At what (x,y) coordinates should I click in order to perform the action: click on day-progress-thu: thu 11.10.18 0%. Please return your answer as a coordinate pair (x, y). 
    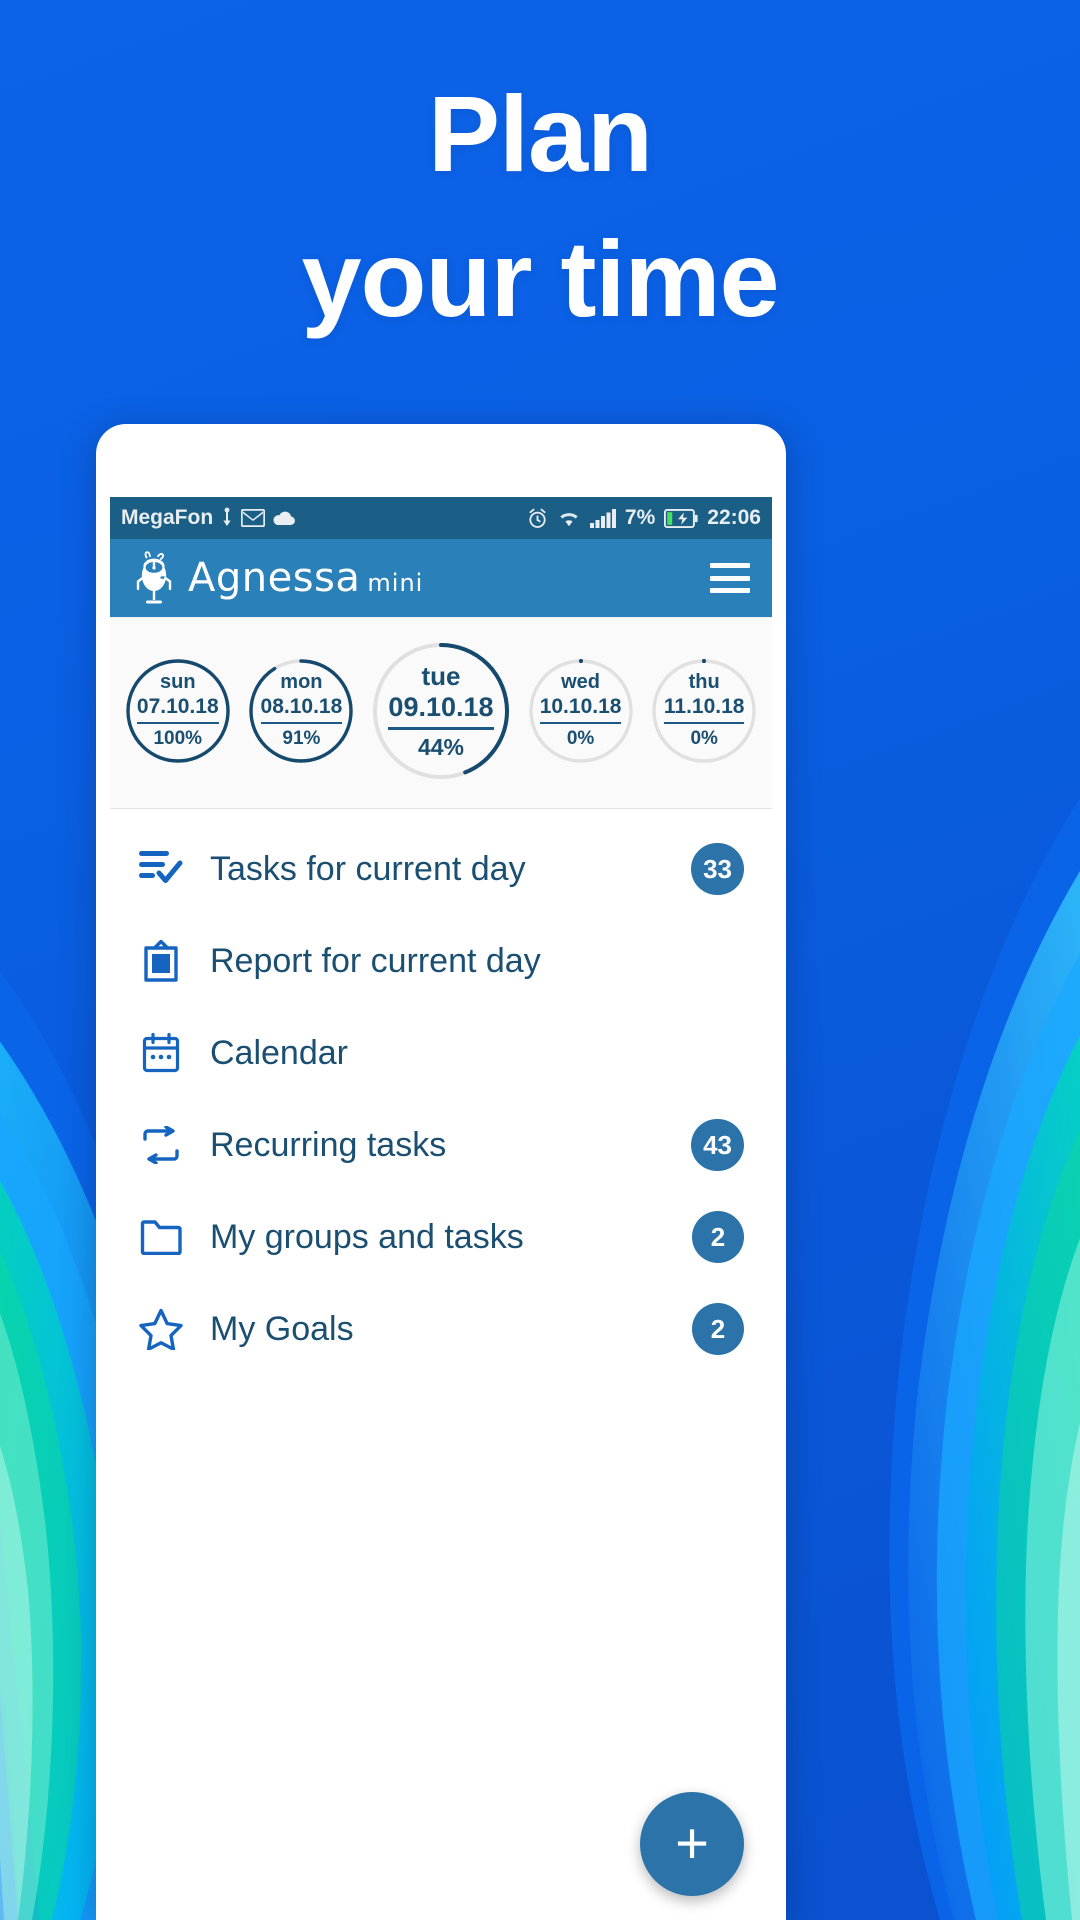
    Looking at the image, I should click on (704, 711).